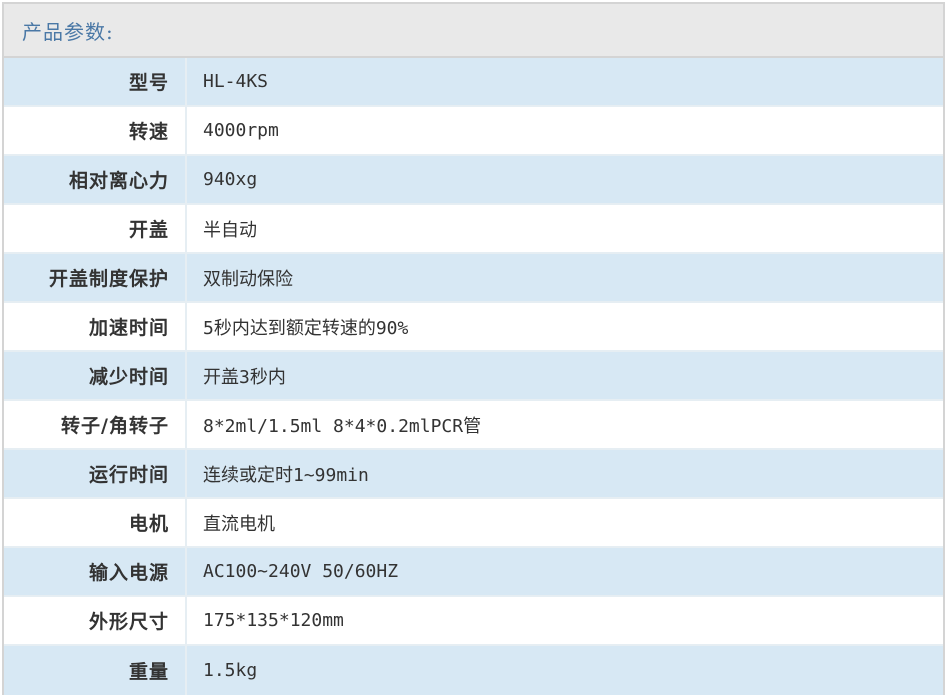  What do you see at coordinates (473, 376) in the screenshot?
I see `spec-row-deceleration: 减少时间 开盖3秒内` at bounding box center [473, 376].